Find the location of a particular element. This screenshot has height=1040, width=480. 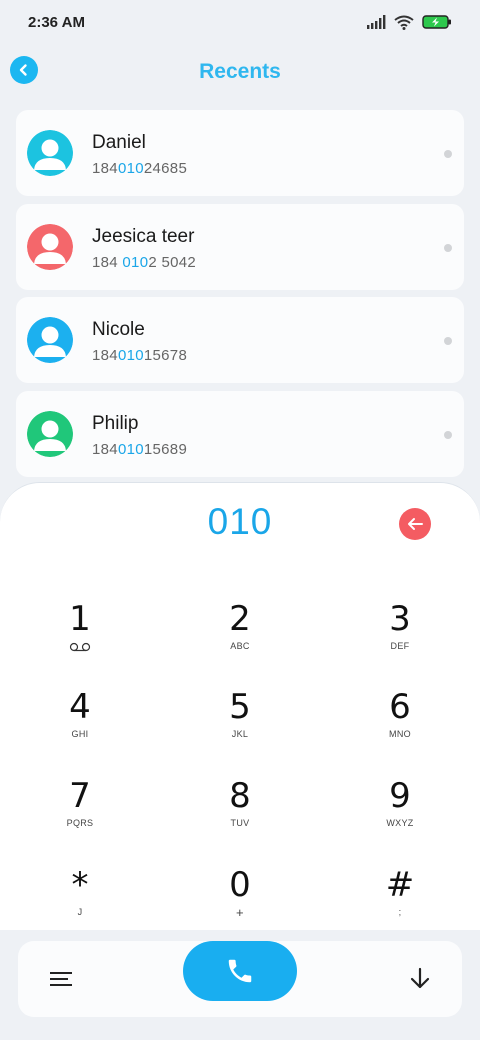

key-digit: 7 is located at coordinates (80, 796).